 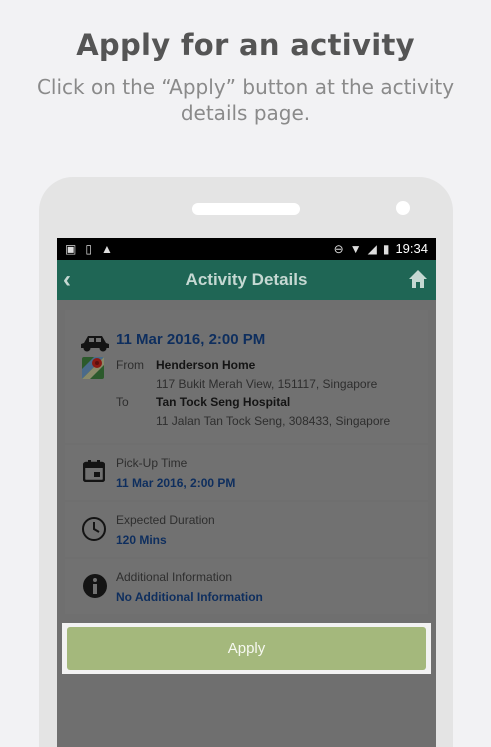 What do you see at coordinates (418, 279) in the screenshot?
I see `home-icon` at bounding box center [418, 279].